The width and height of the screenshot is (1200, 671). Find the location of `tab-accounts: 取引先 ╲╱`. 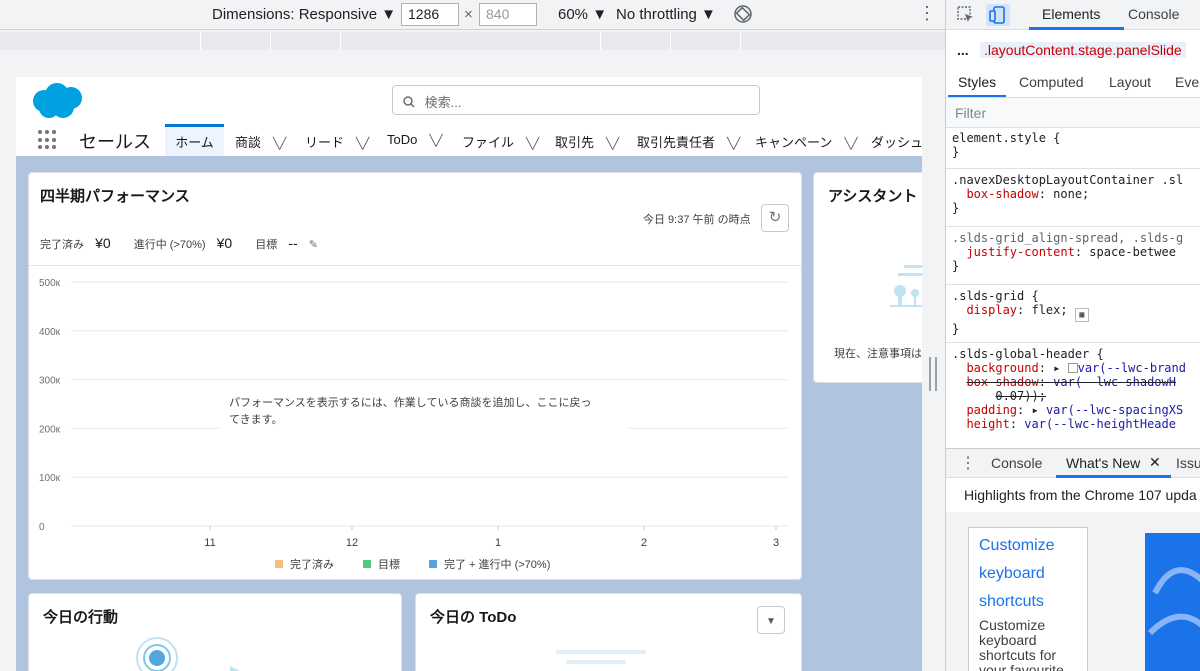

tab-accounts: 取引先 ╲╱ is located at coordinates (587, 140).